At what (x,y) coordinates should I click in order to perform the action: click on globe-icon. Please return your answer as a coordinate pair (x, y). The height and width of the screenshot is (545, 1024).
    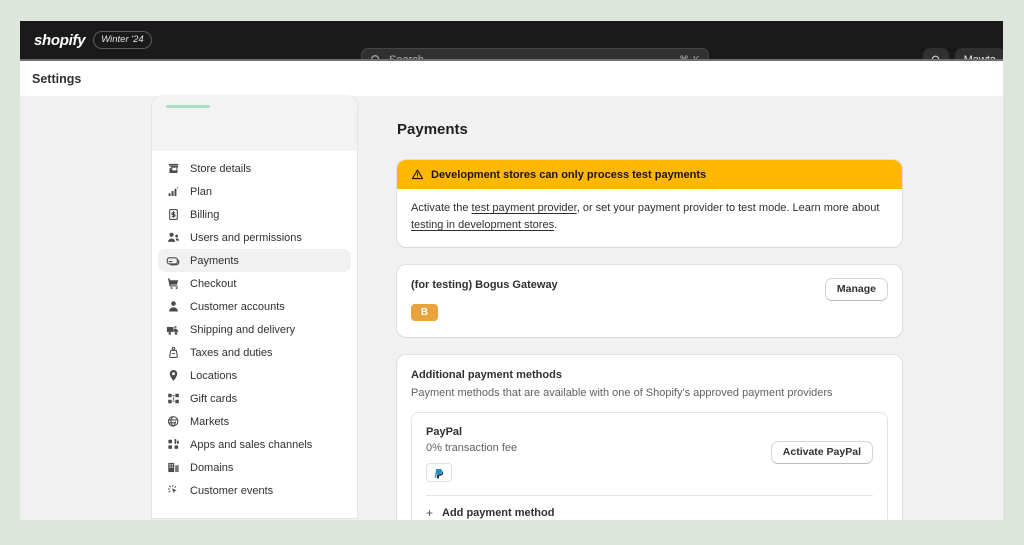
    Looking at the image, I should click on (173, 422).